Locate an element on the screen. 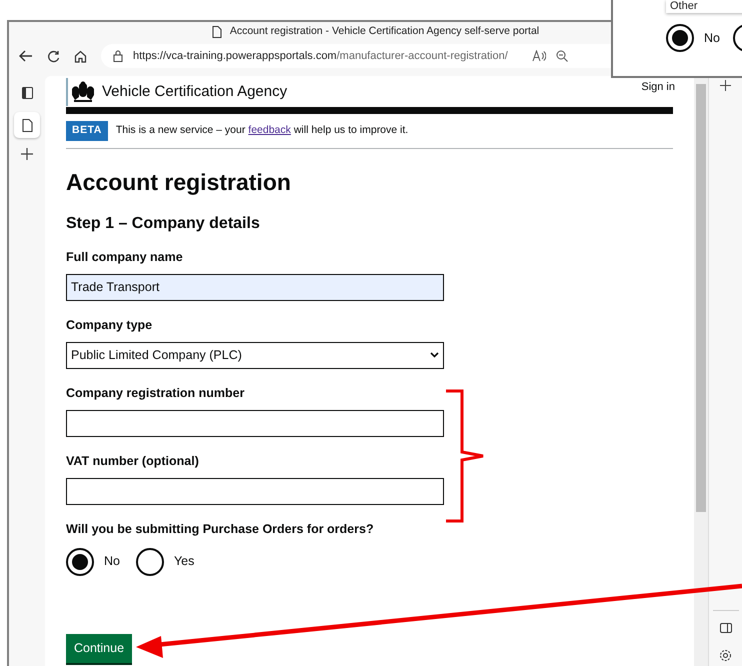  refresh-icon is located at coordinates (53, 56).